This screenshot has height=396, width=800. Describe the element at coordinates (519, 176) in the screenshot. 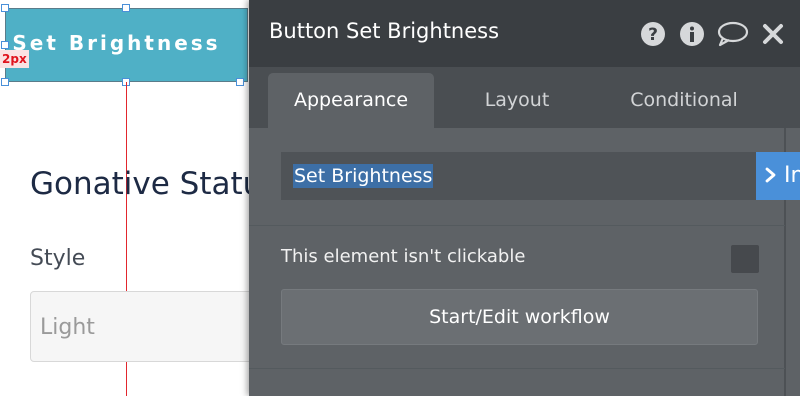

I see `element-name-input: Set Brightness` at that location.